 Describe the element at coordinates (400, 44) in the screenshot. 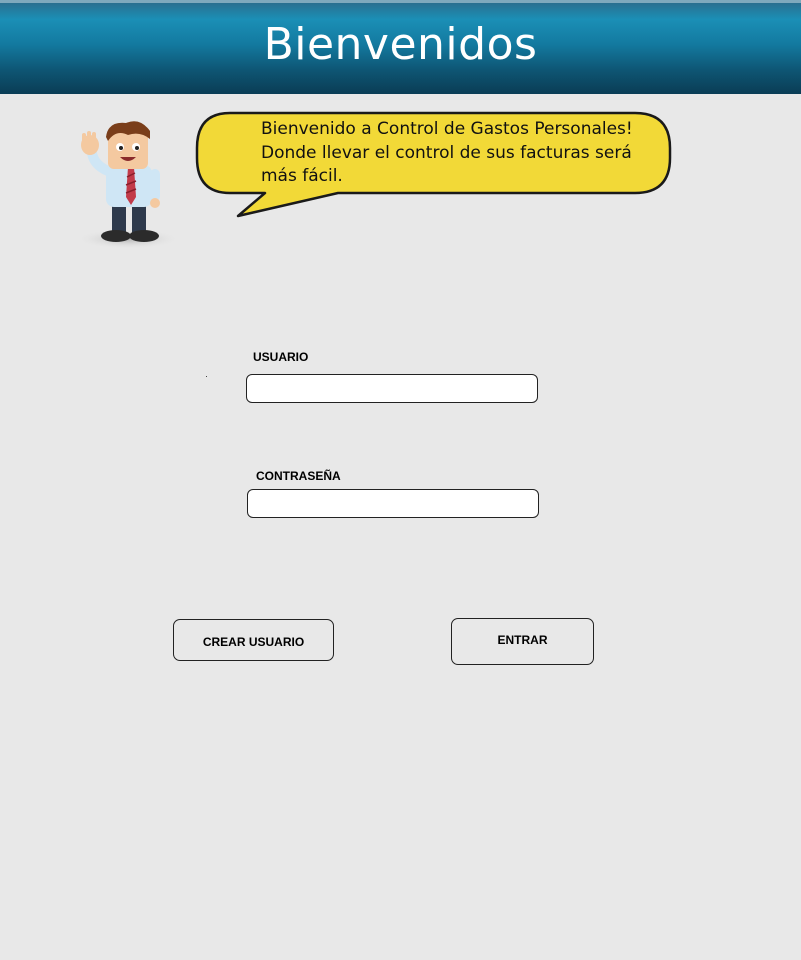

I see `page-title: Bienvenidos` at that location.